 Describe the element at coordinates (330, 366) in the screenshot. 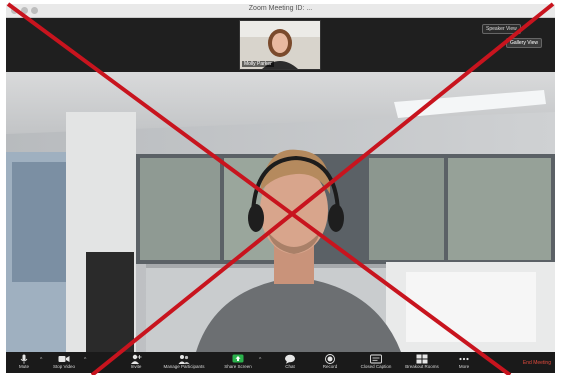

I see `record-label: Record` at that location.